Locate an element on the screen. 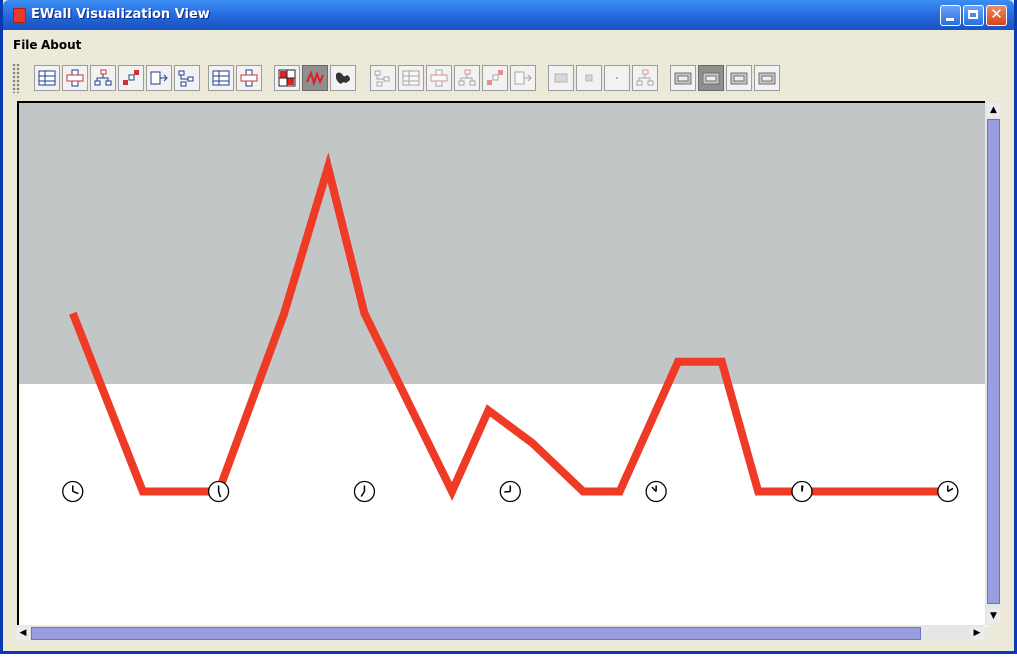  window-wide-button is located at coordinates (739, 78).